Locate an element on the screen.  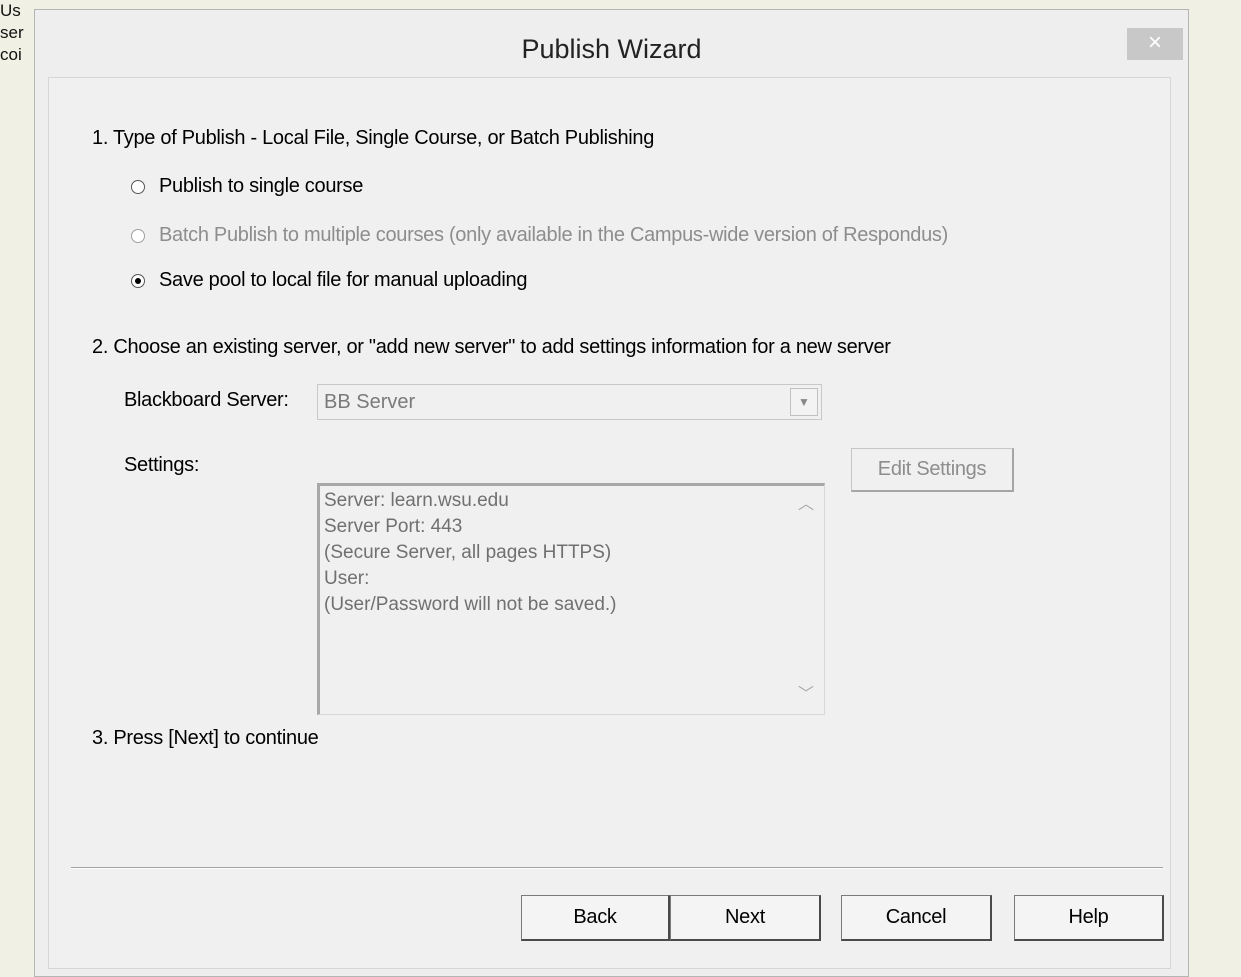
chevron-down-icon: ▼ is located at coordinates (804, 402).